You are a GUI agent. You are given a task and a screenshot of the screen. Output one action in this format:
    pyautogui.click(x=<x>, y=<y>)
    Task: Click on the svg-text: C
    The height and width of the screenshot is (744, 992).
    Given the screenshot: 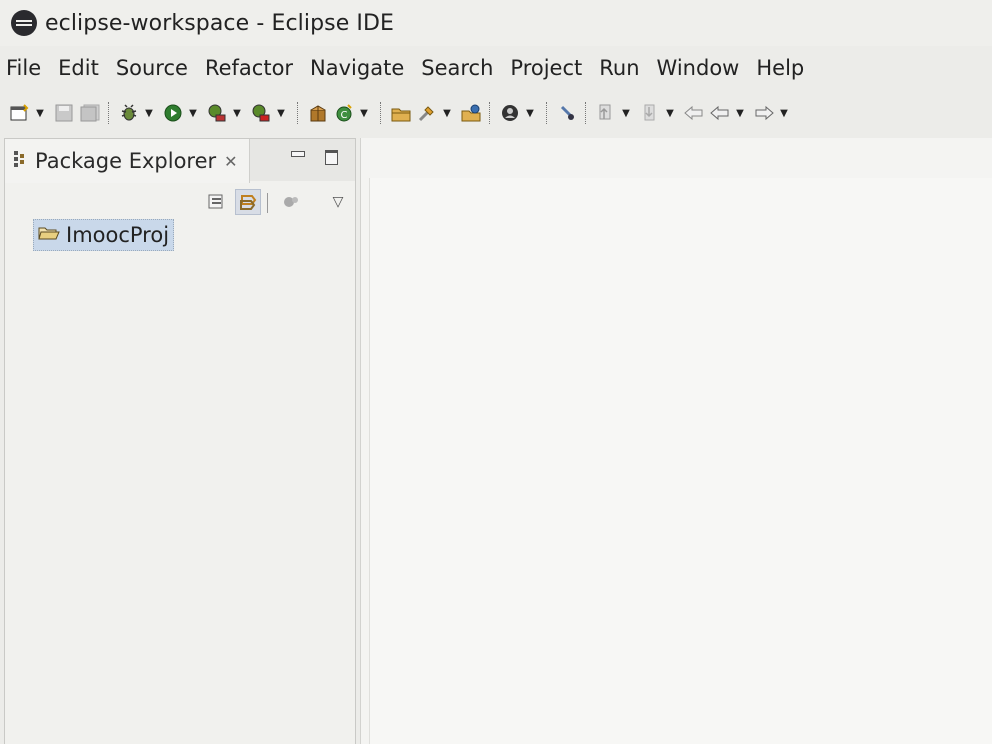 What is the action you would take?
    pyautogui.click(x=344, y=115)
    